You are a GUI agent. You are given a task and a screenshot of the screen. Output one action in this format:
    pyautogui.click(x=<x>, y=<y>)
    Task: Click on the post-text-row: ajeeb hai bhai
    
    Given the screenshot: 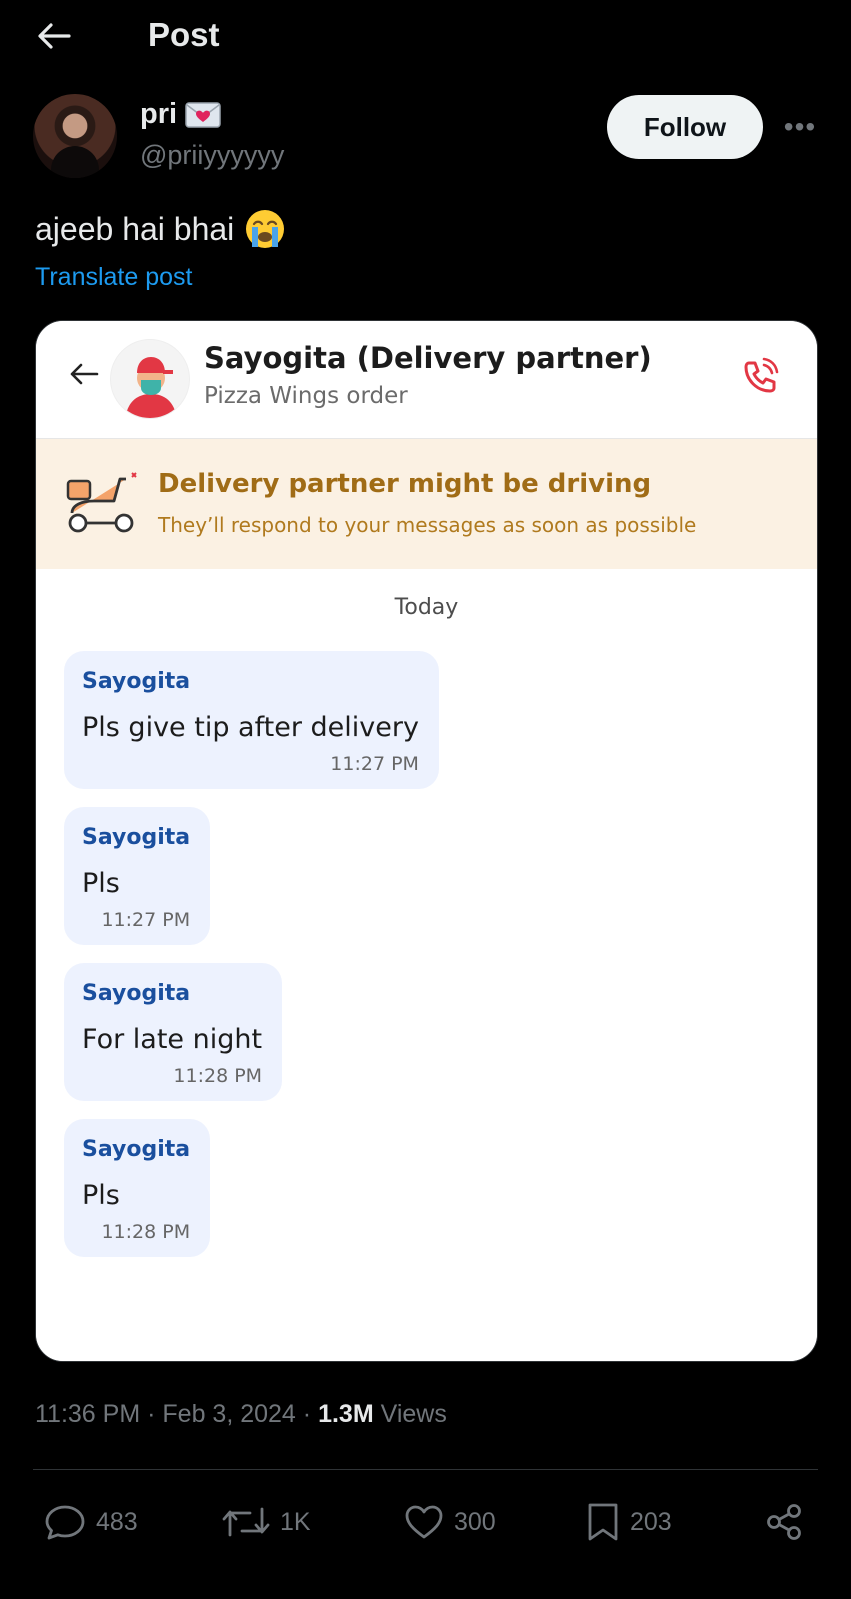 What is the action you would take?
    pyautogui.click(x=160, y=229)
    